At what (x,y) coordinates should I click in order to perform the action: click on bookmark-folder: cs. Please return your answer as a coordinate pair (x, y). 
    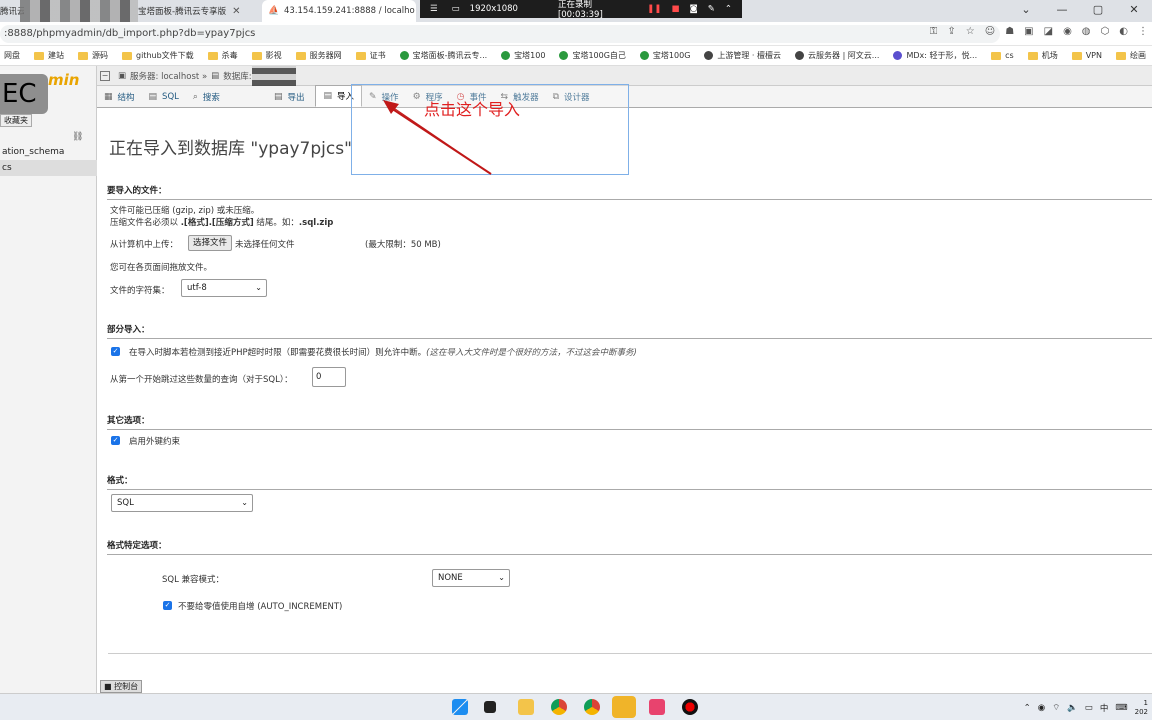
    Looking at the image, I should click on (1002, 55).